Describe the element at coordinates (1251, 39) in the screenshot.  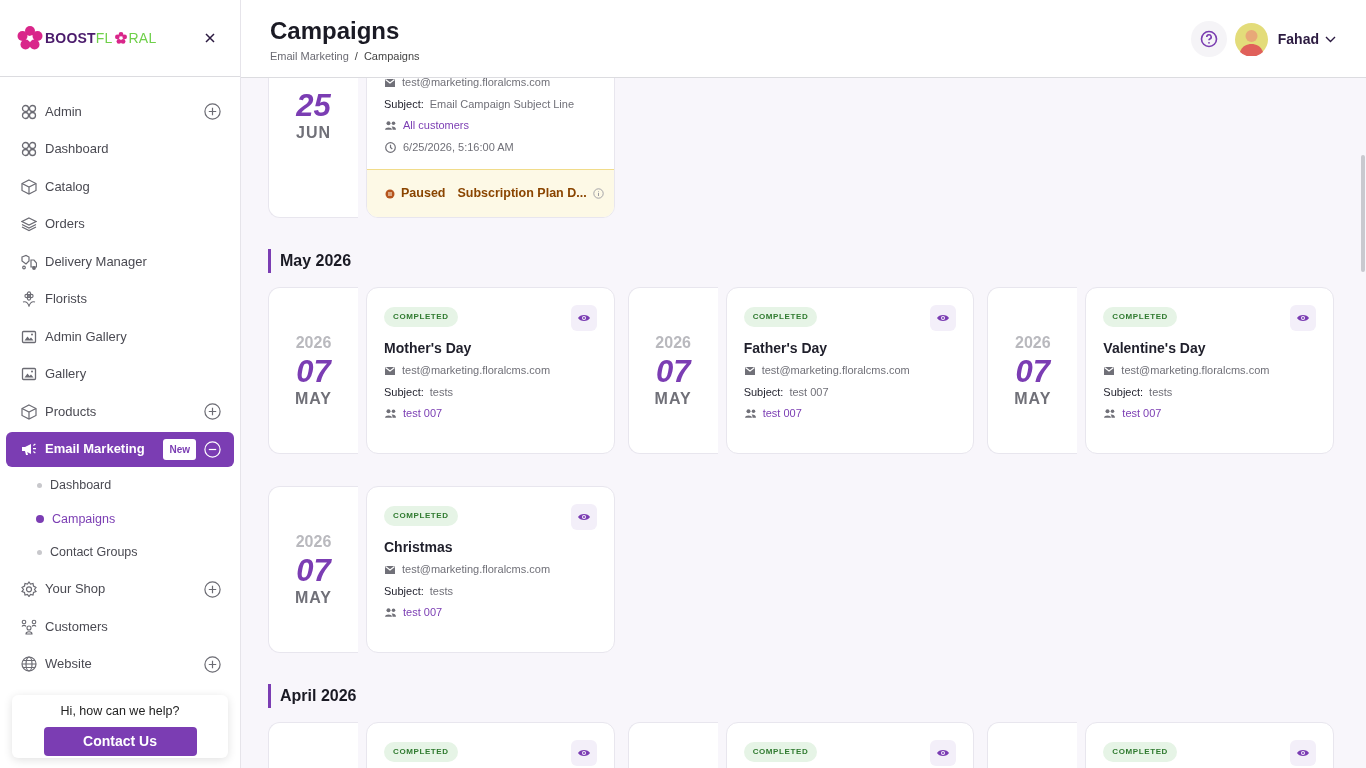
I see `avatar-icon` at that location.